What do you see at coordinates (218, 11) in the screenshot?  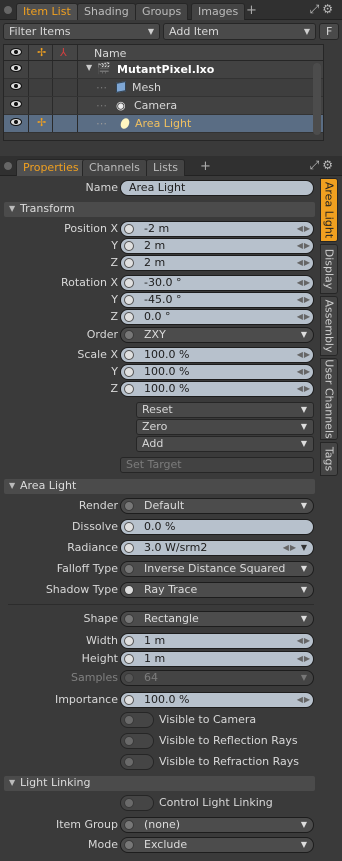 I see `tab-images: Images` at bounding box center [218, 11].